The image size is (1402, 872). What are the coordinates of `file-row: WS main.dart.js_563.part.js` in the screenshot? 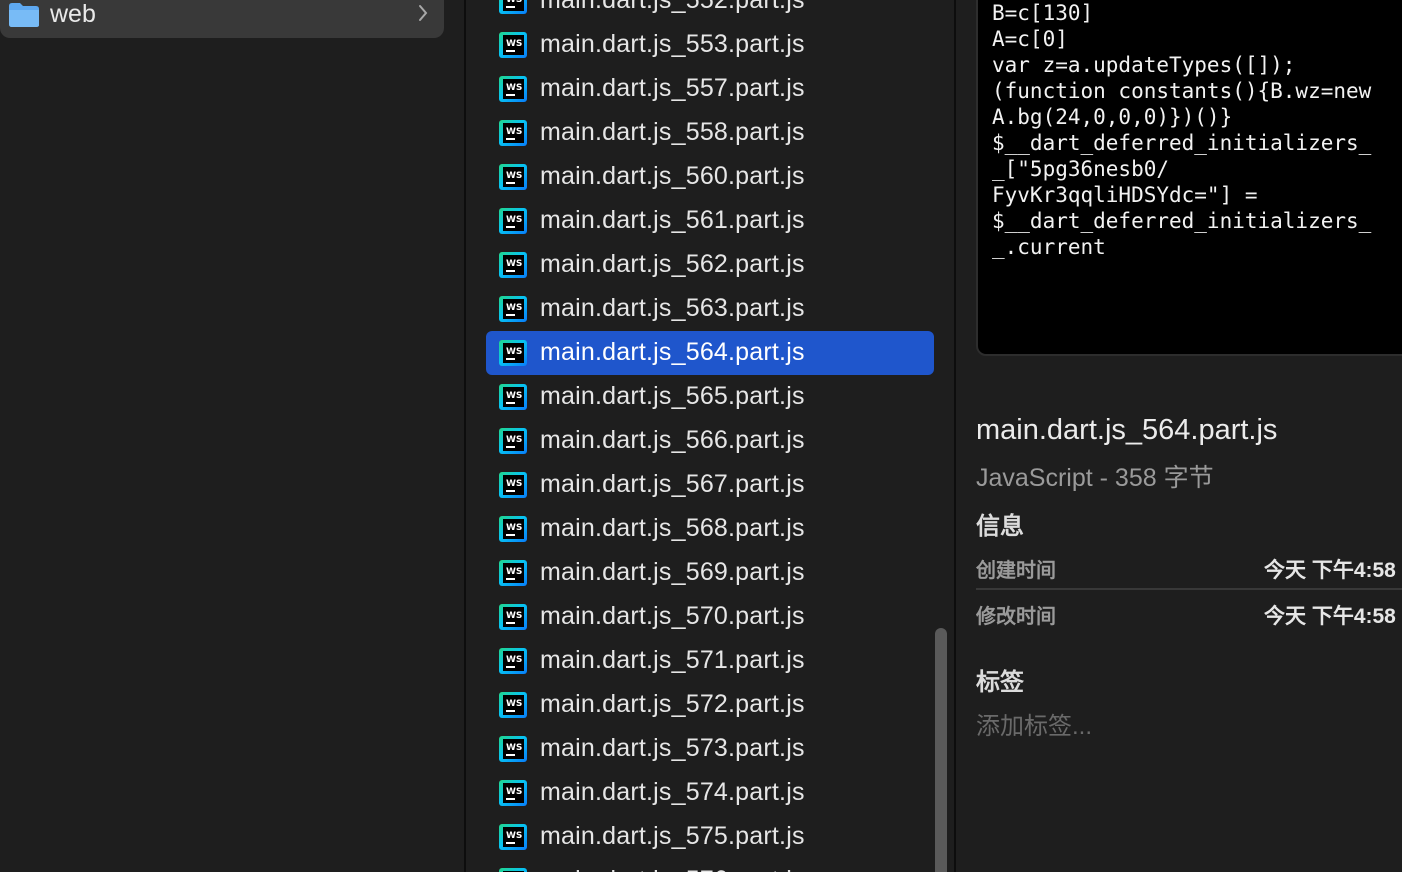 It's located at (710, 309).